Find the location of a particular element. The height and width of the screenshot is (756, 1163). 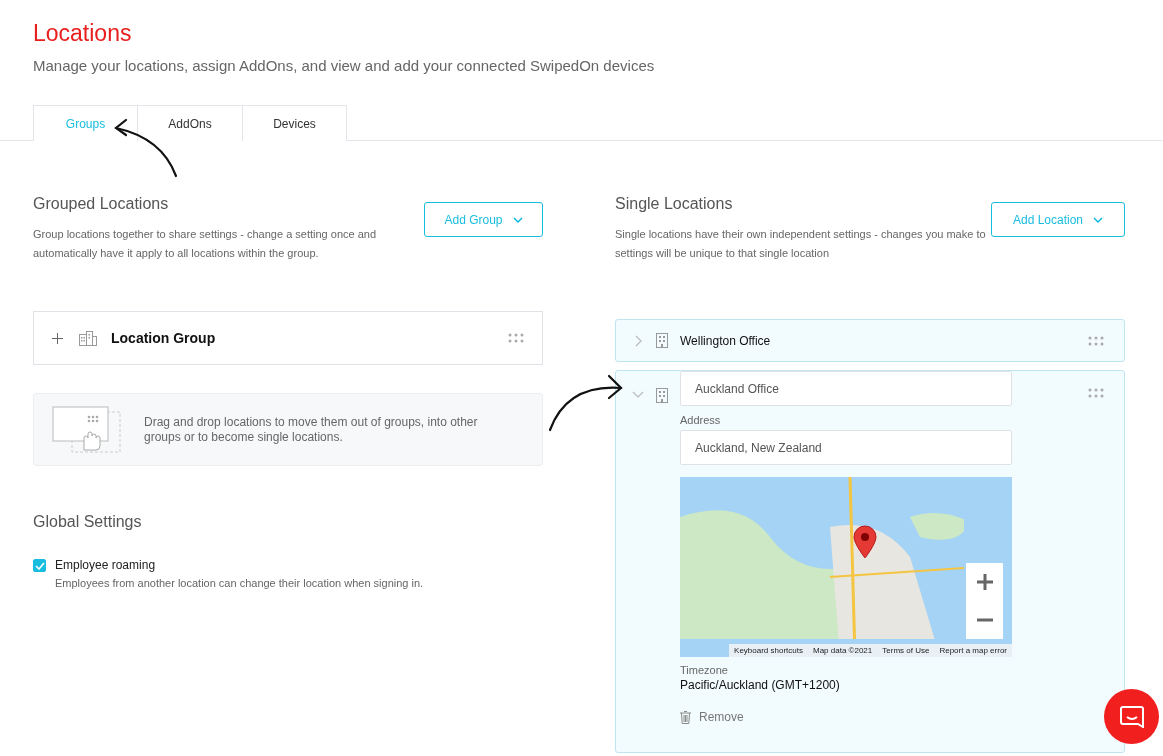

timezone-value: Pacific/Auckland (GMT+1200) is located at coordinates (760, 685).